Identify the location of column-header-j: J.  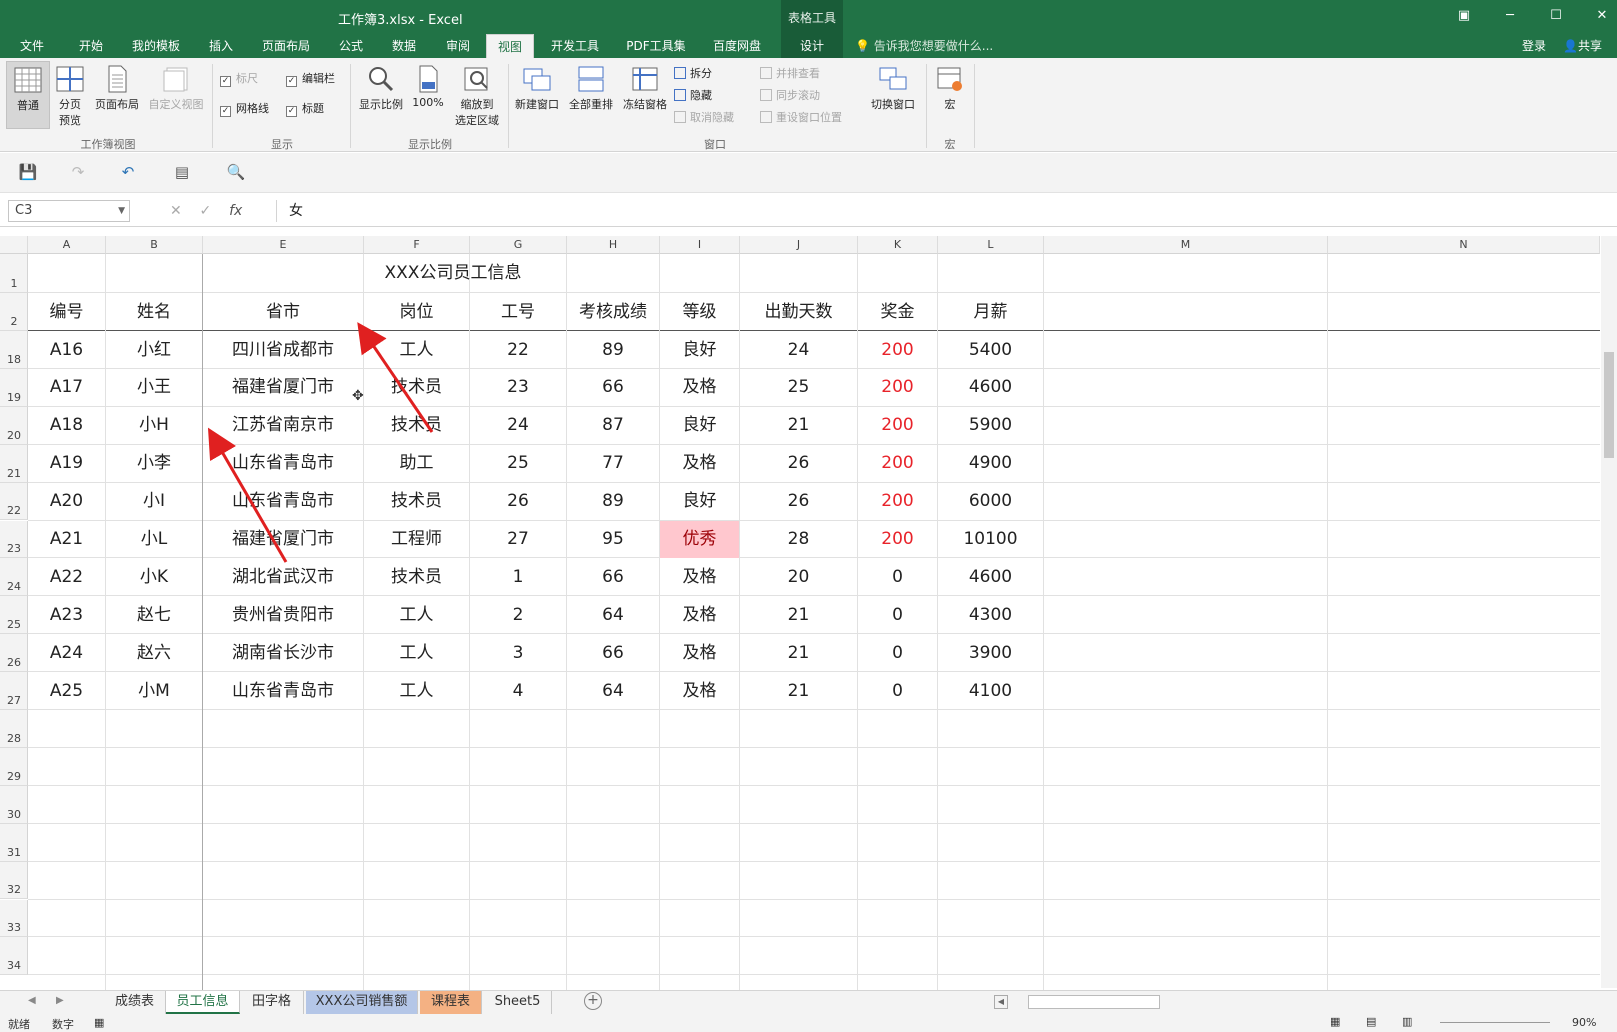
(799, 245).